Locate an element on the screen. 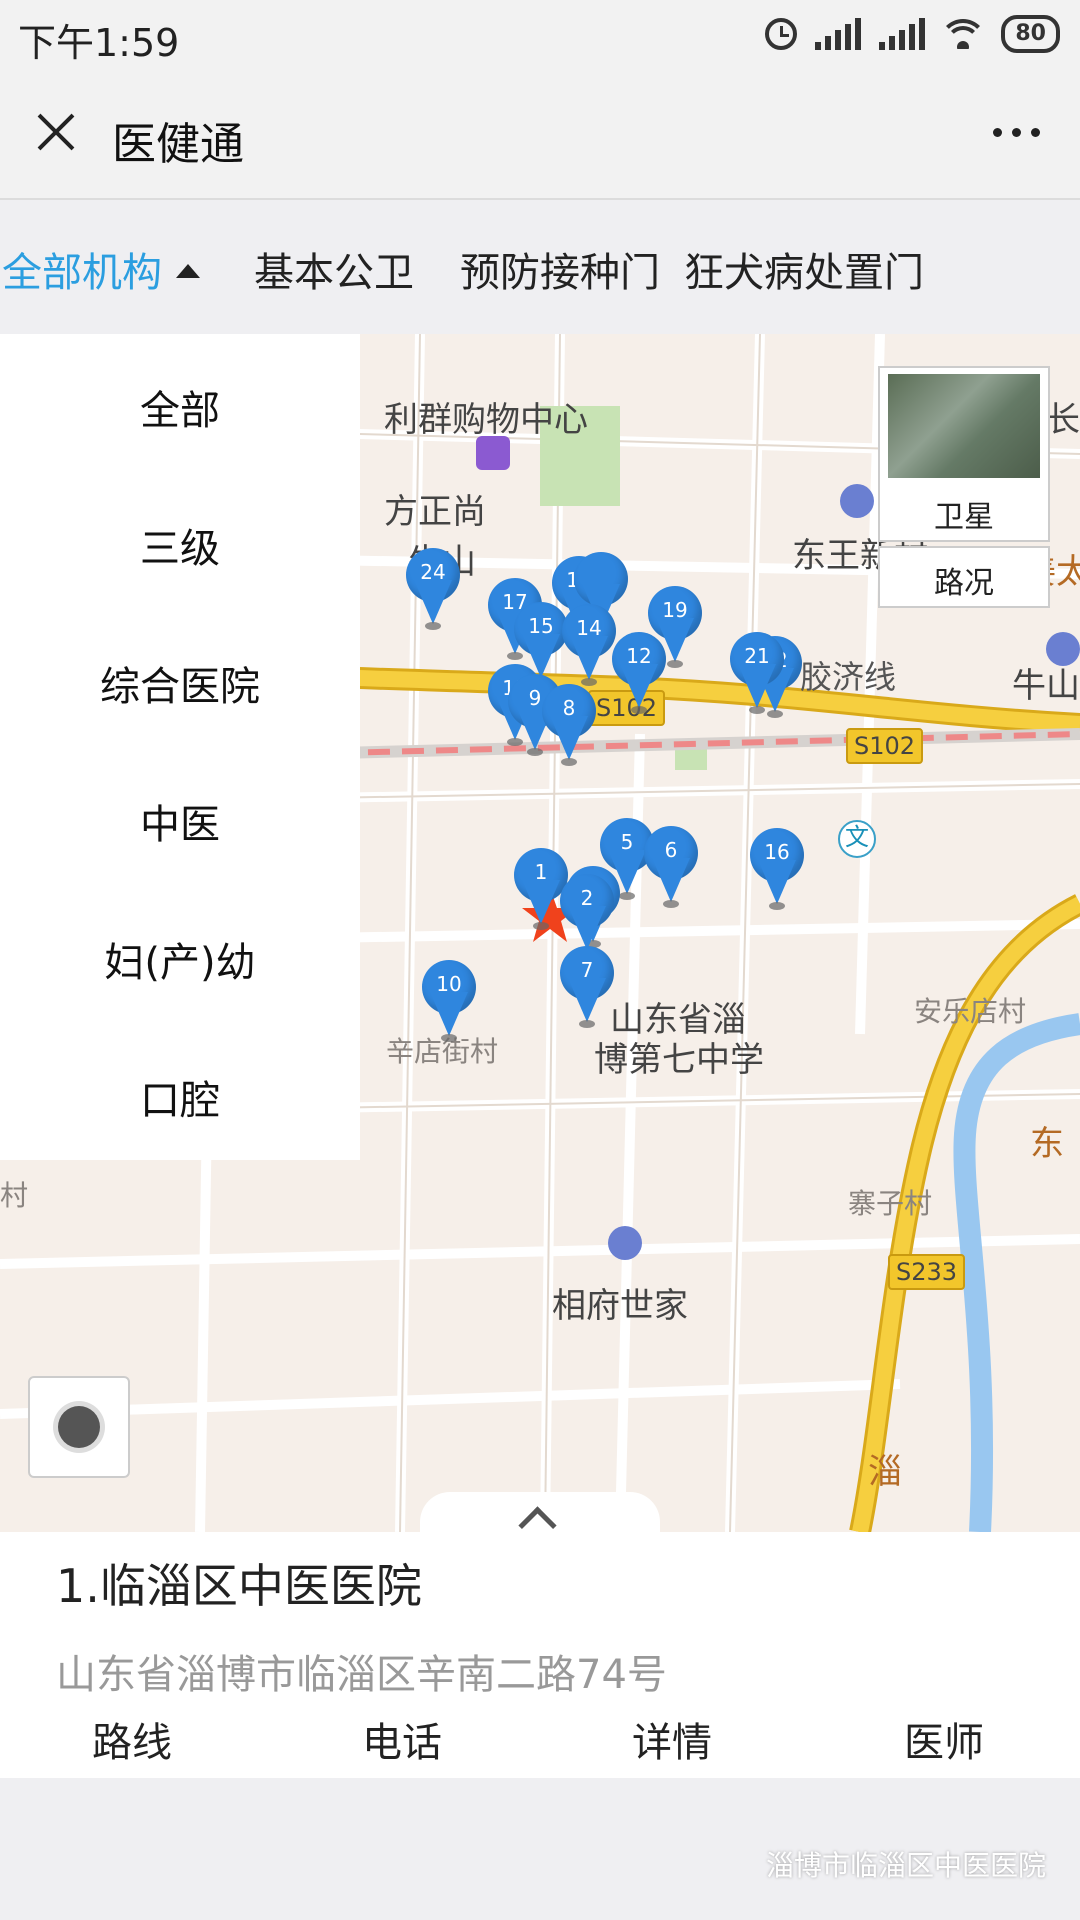 The width and height of the screenshot is (1080, 1920). map-label-edge: 村 is located at coordinates (14, 1195).